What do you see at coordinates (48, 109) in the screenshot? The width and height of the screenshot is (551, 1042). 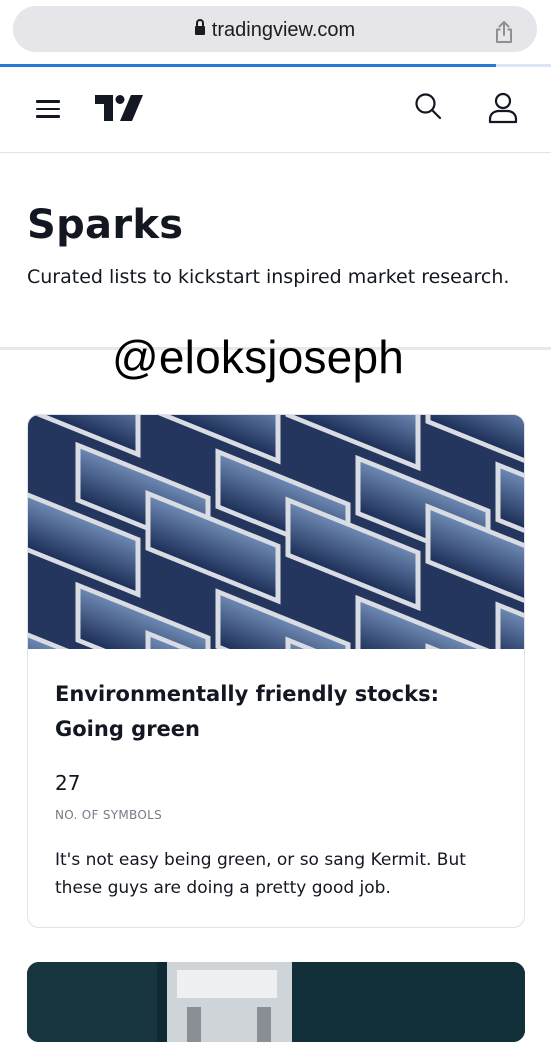 I see `hamburger-icon` at bounding box center [48, 109].